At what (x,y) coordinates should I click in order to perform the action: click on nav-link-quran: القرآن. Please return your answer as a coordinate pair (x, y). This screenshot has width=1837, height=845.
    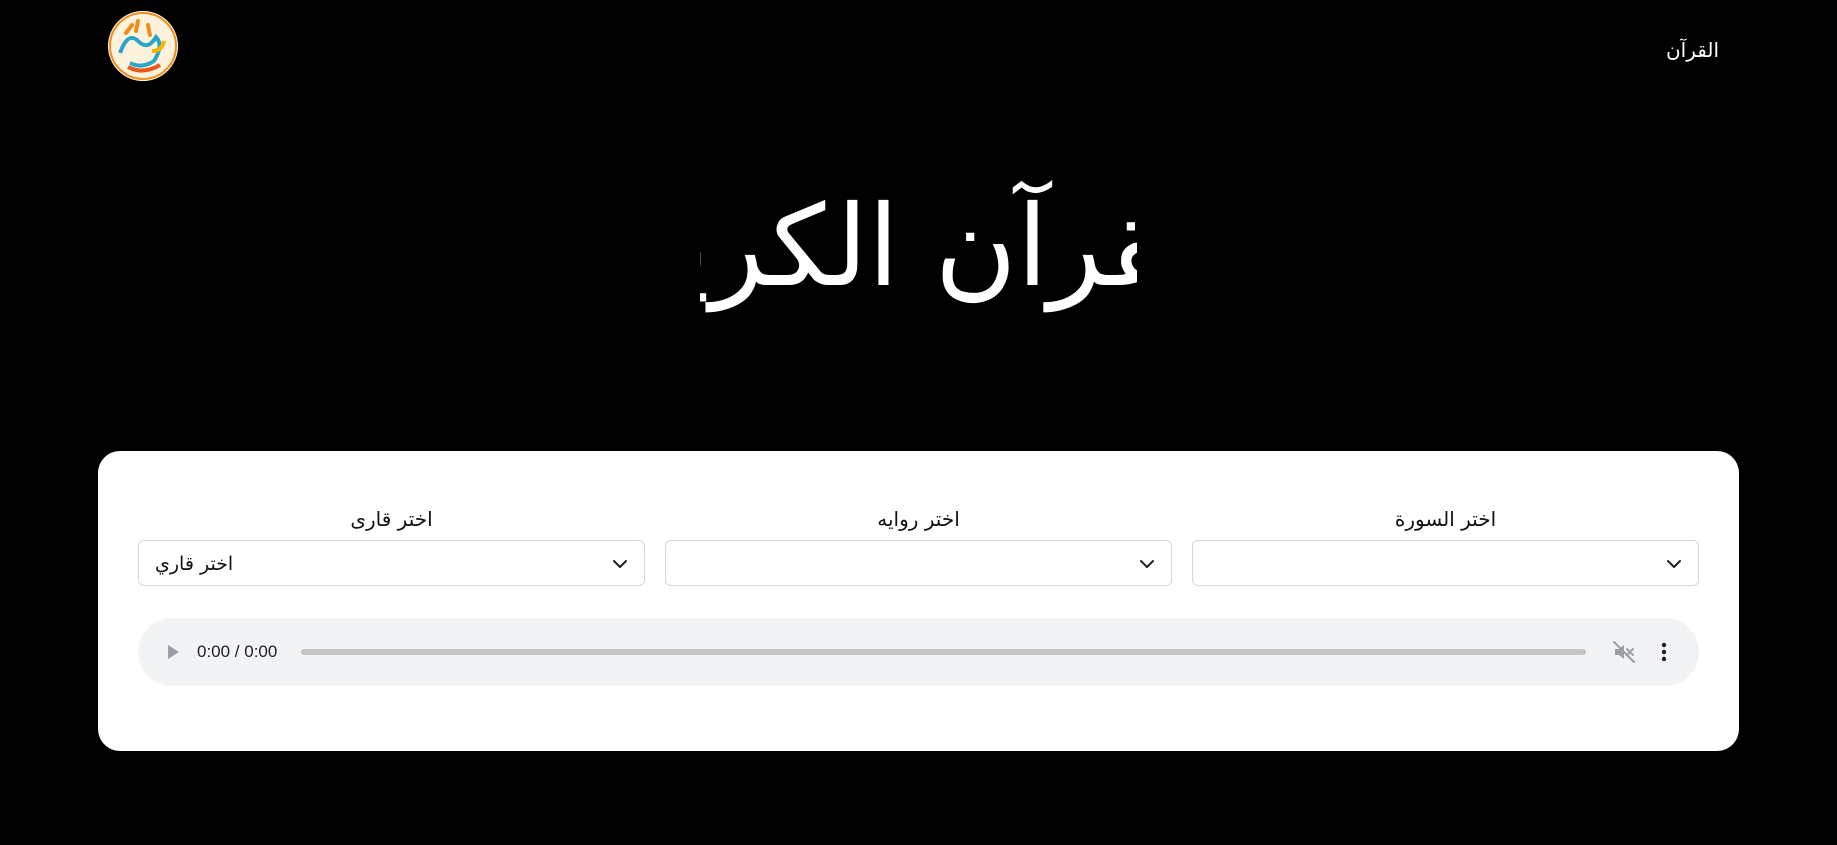
    Looking at the image, I should click on (1692, 50).